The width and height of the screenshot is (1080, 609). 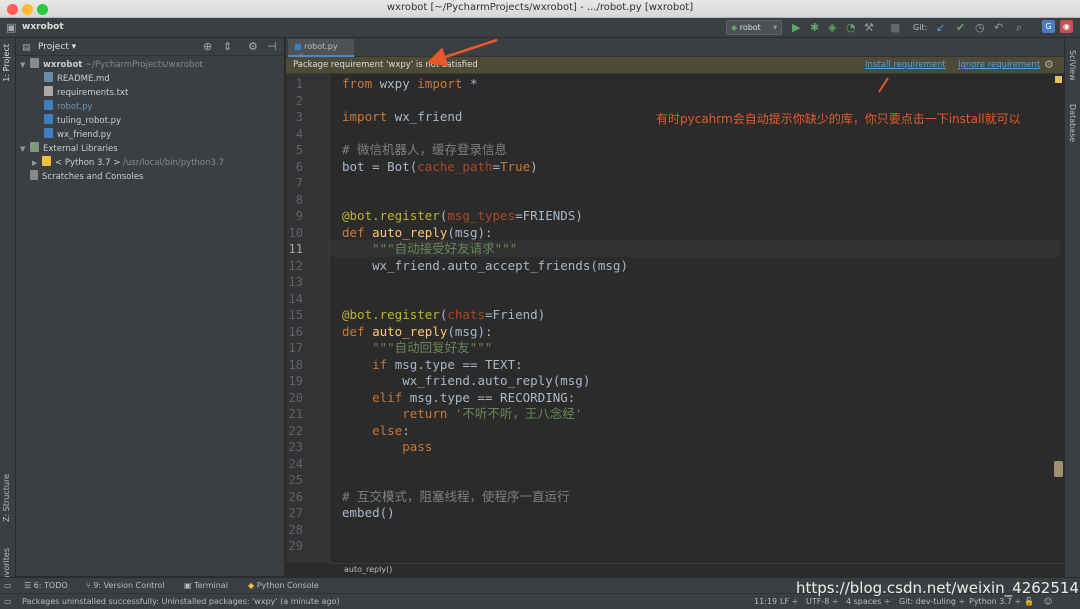 What do you see at coordinates (299, 150) in the screenshot?
I see `line-number: 5` at bounding box center [299, 150].